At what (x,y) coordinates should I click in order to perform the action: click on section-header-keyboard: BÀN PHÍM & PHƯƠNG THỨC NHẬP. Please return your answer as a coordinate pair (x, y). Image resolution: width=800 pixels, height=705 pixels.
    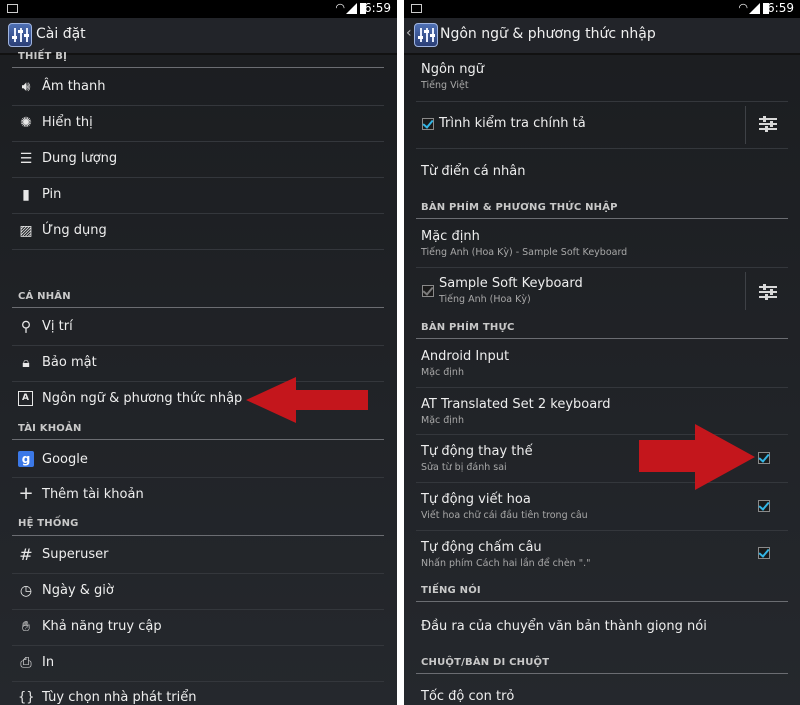
    Looking at the image, I should click on (519, 207).